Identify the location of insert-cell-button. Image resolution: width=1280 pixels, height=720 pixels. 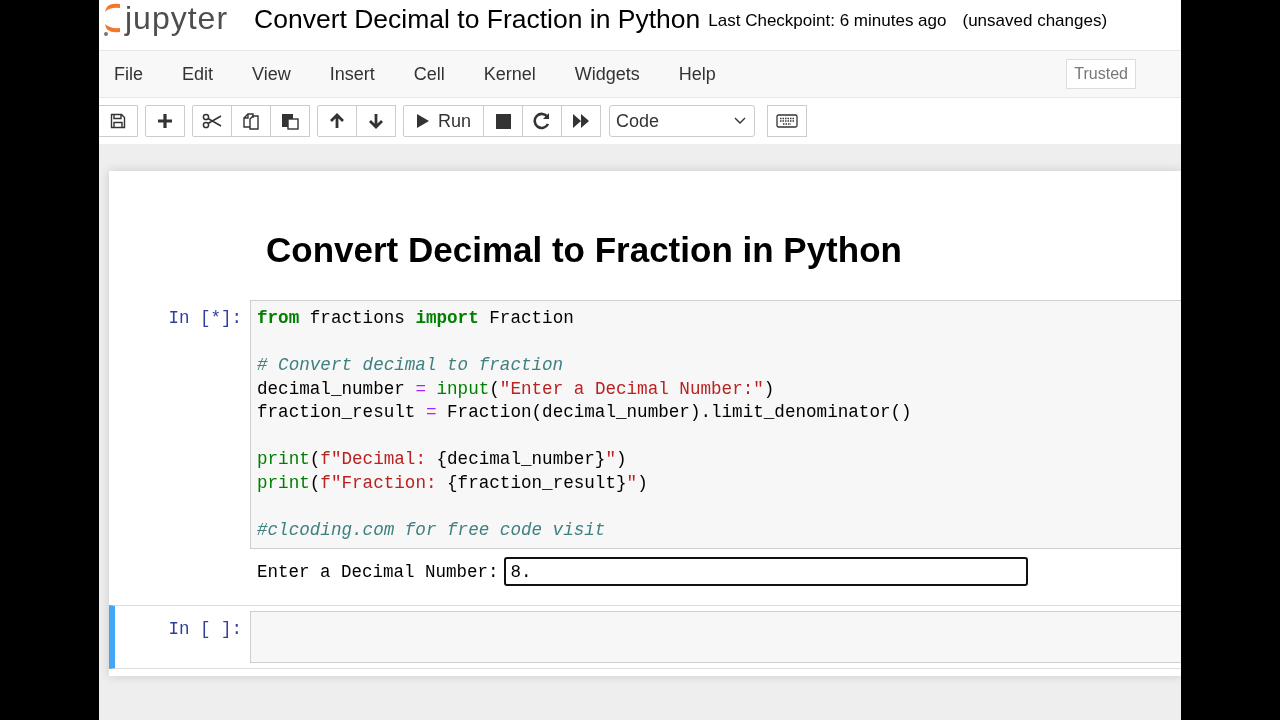
(165, 121).